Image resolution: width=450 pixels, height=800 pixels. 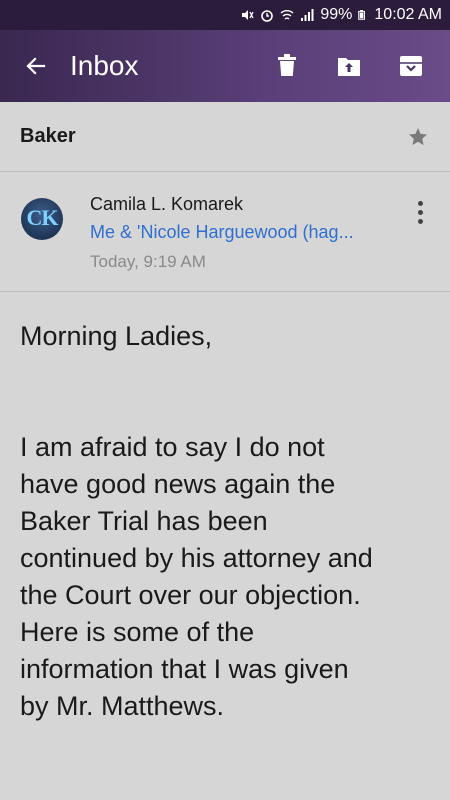 What do you see at coordinates (307, 15) in the screenshot?
I see `signal-icon` at bounding box center [307, 15].